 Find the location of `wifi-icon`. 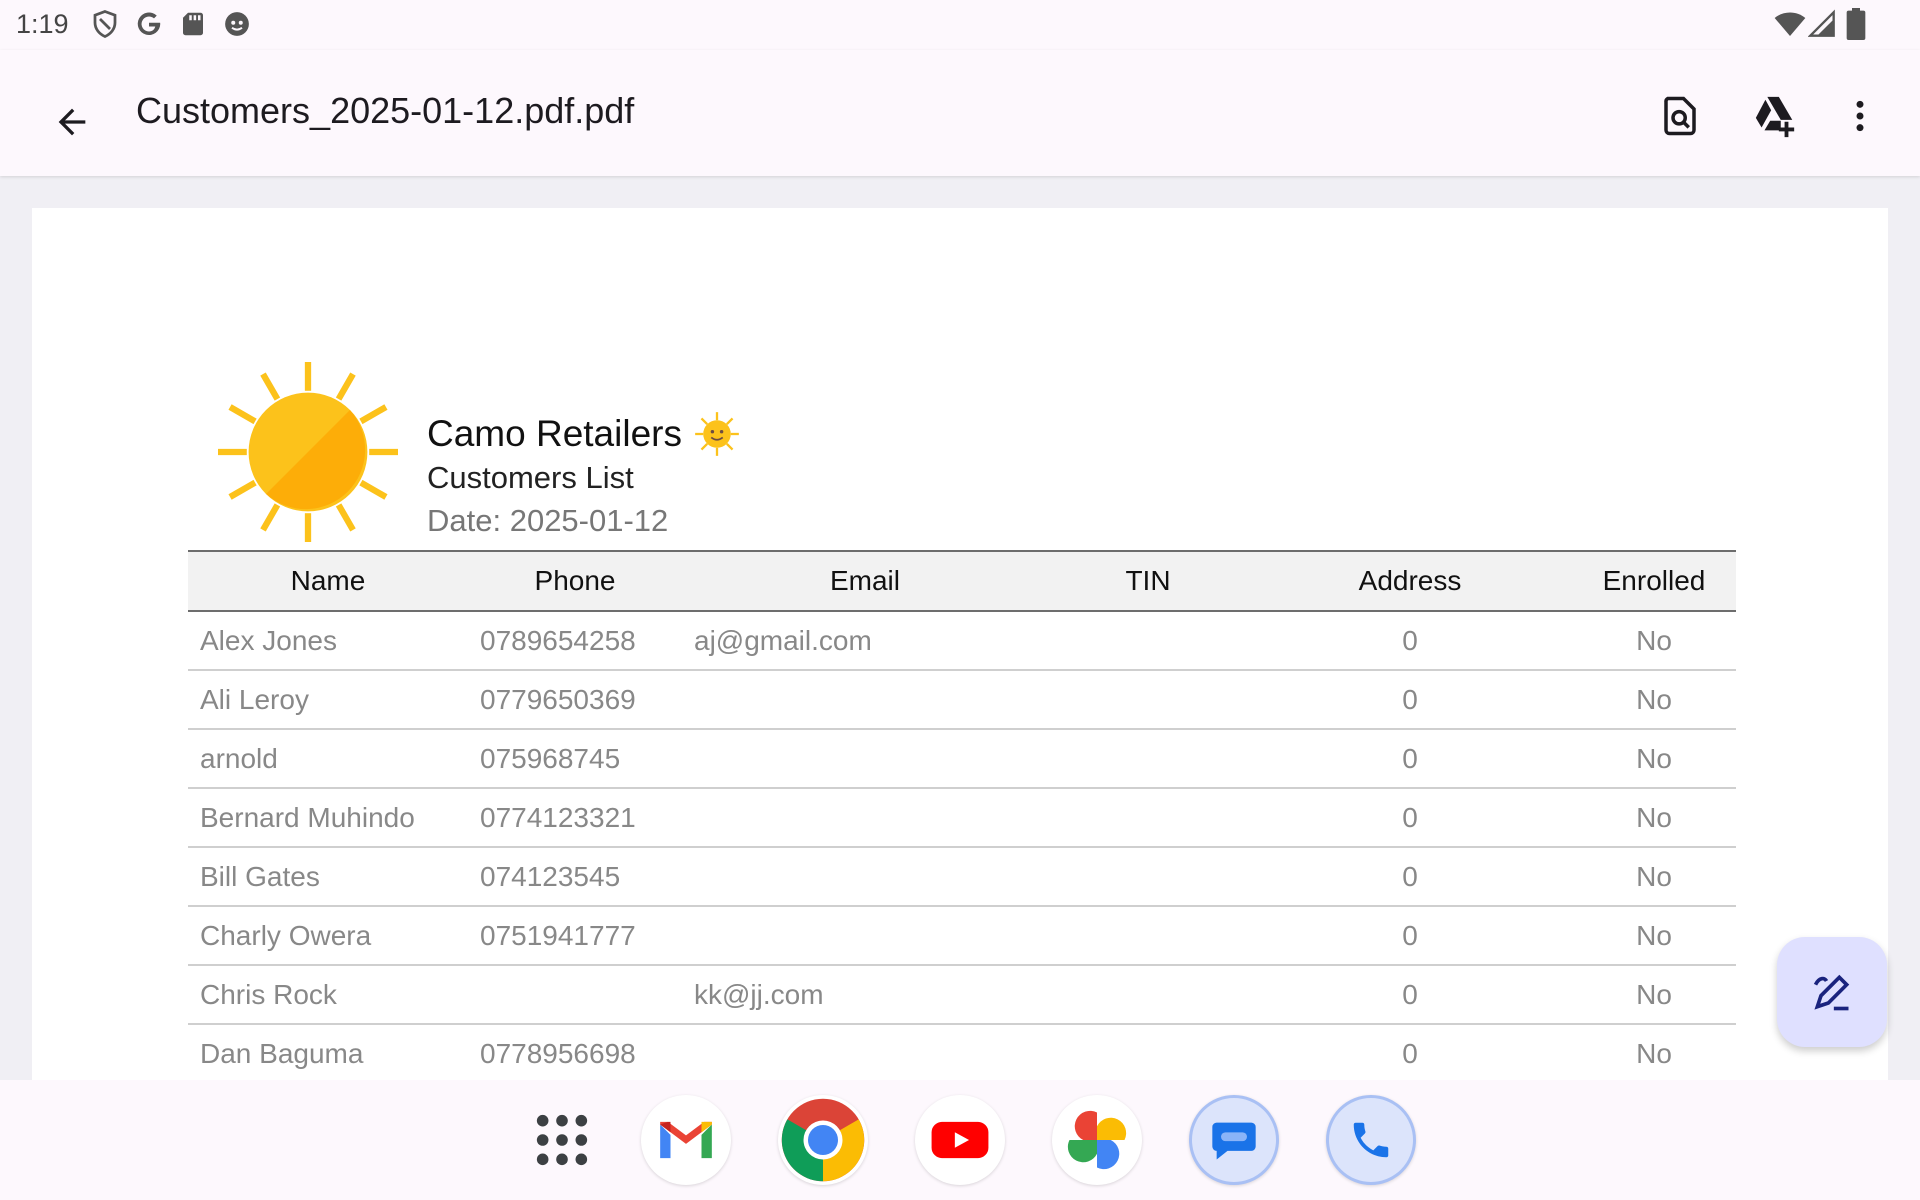

wifi-icon is located at coordinates (1790, 24).